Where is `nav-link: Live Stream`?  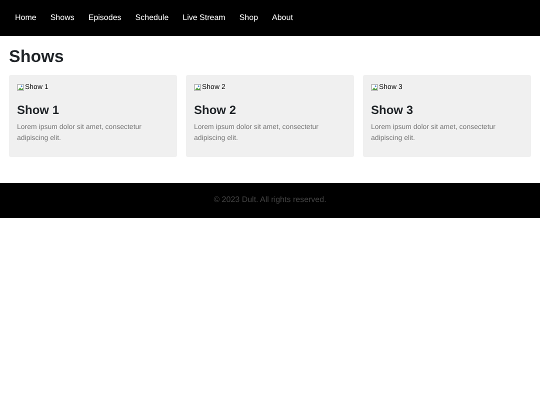 nav-link: Live Stream is located at coordinates (204, 18).